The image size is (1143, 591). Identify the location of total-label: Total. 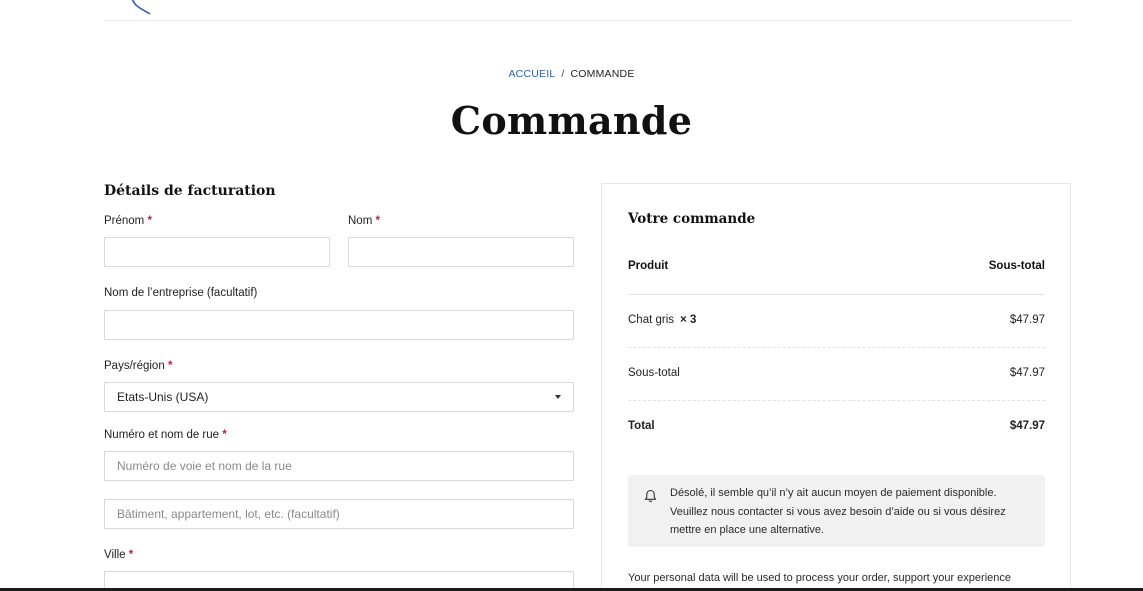
(641, 426).